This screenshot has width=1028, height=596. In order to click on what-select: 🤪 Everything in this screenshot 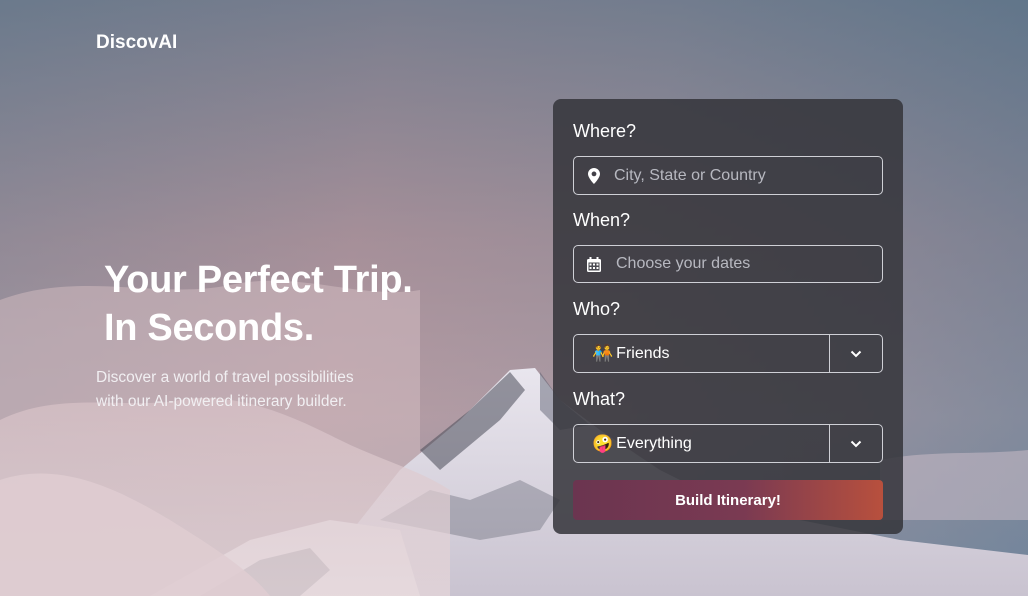, I will do `click(728, 443)`.